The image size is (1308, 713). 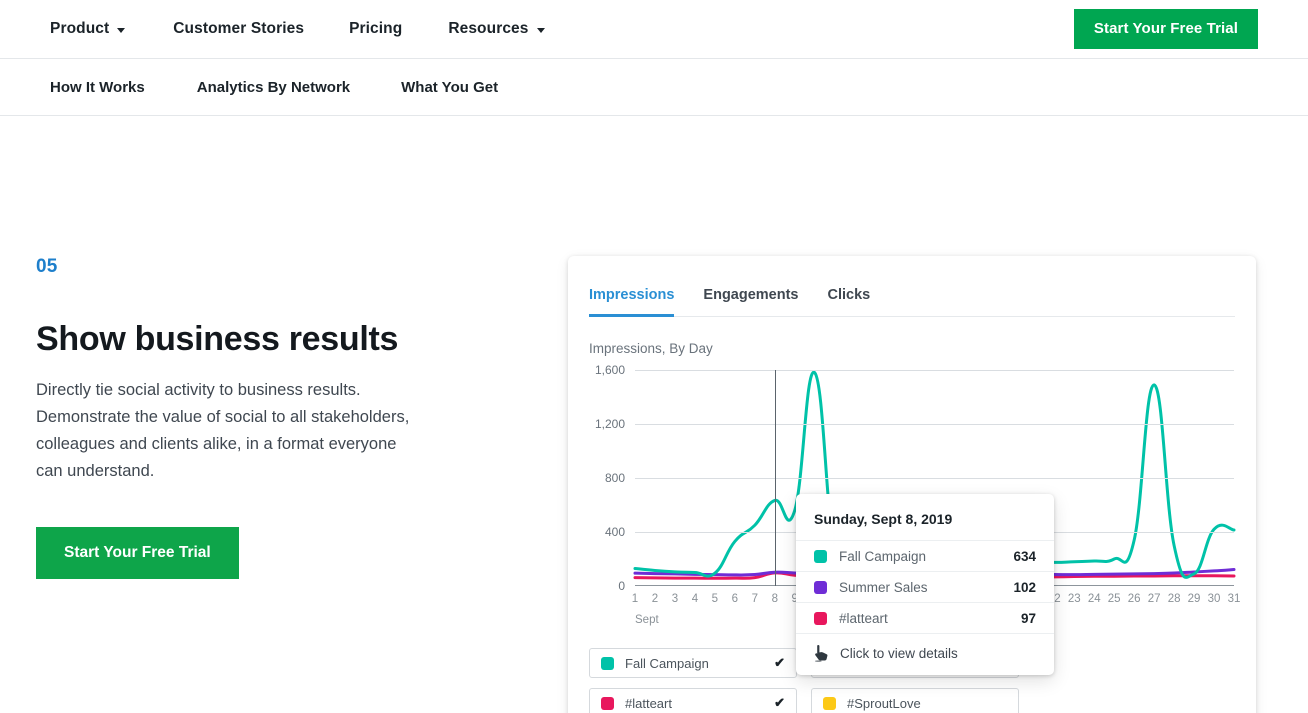 I want to click on tooltip-row-summer-sales: Summer Sales 102, so click(x=925, y=586).